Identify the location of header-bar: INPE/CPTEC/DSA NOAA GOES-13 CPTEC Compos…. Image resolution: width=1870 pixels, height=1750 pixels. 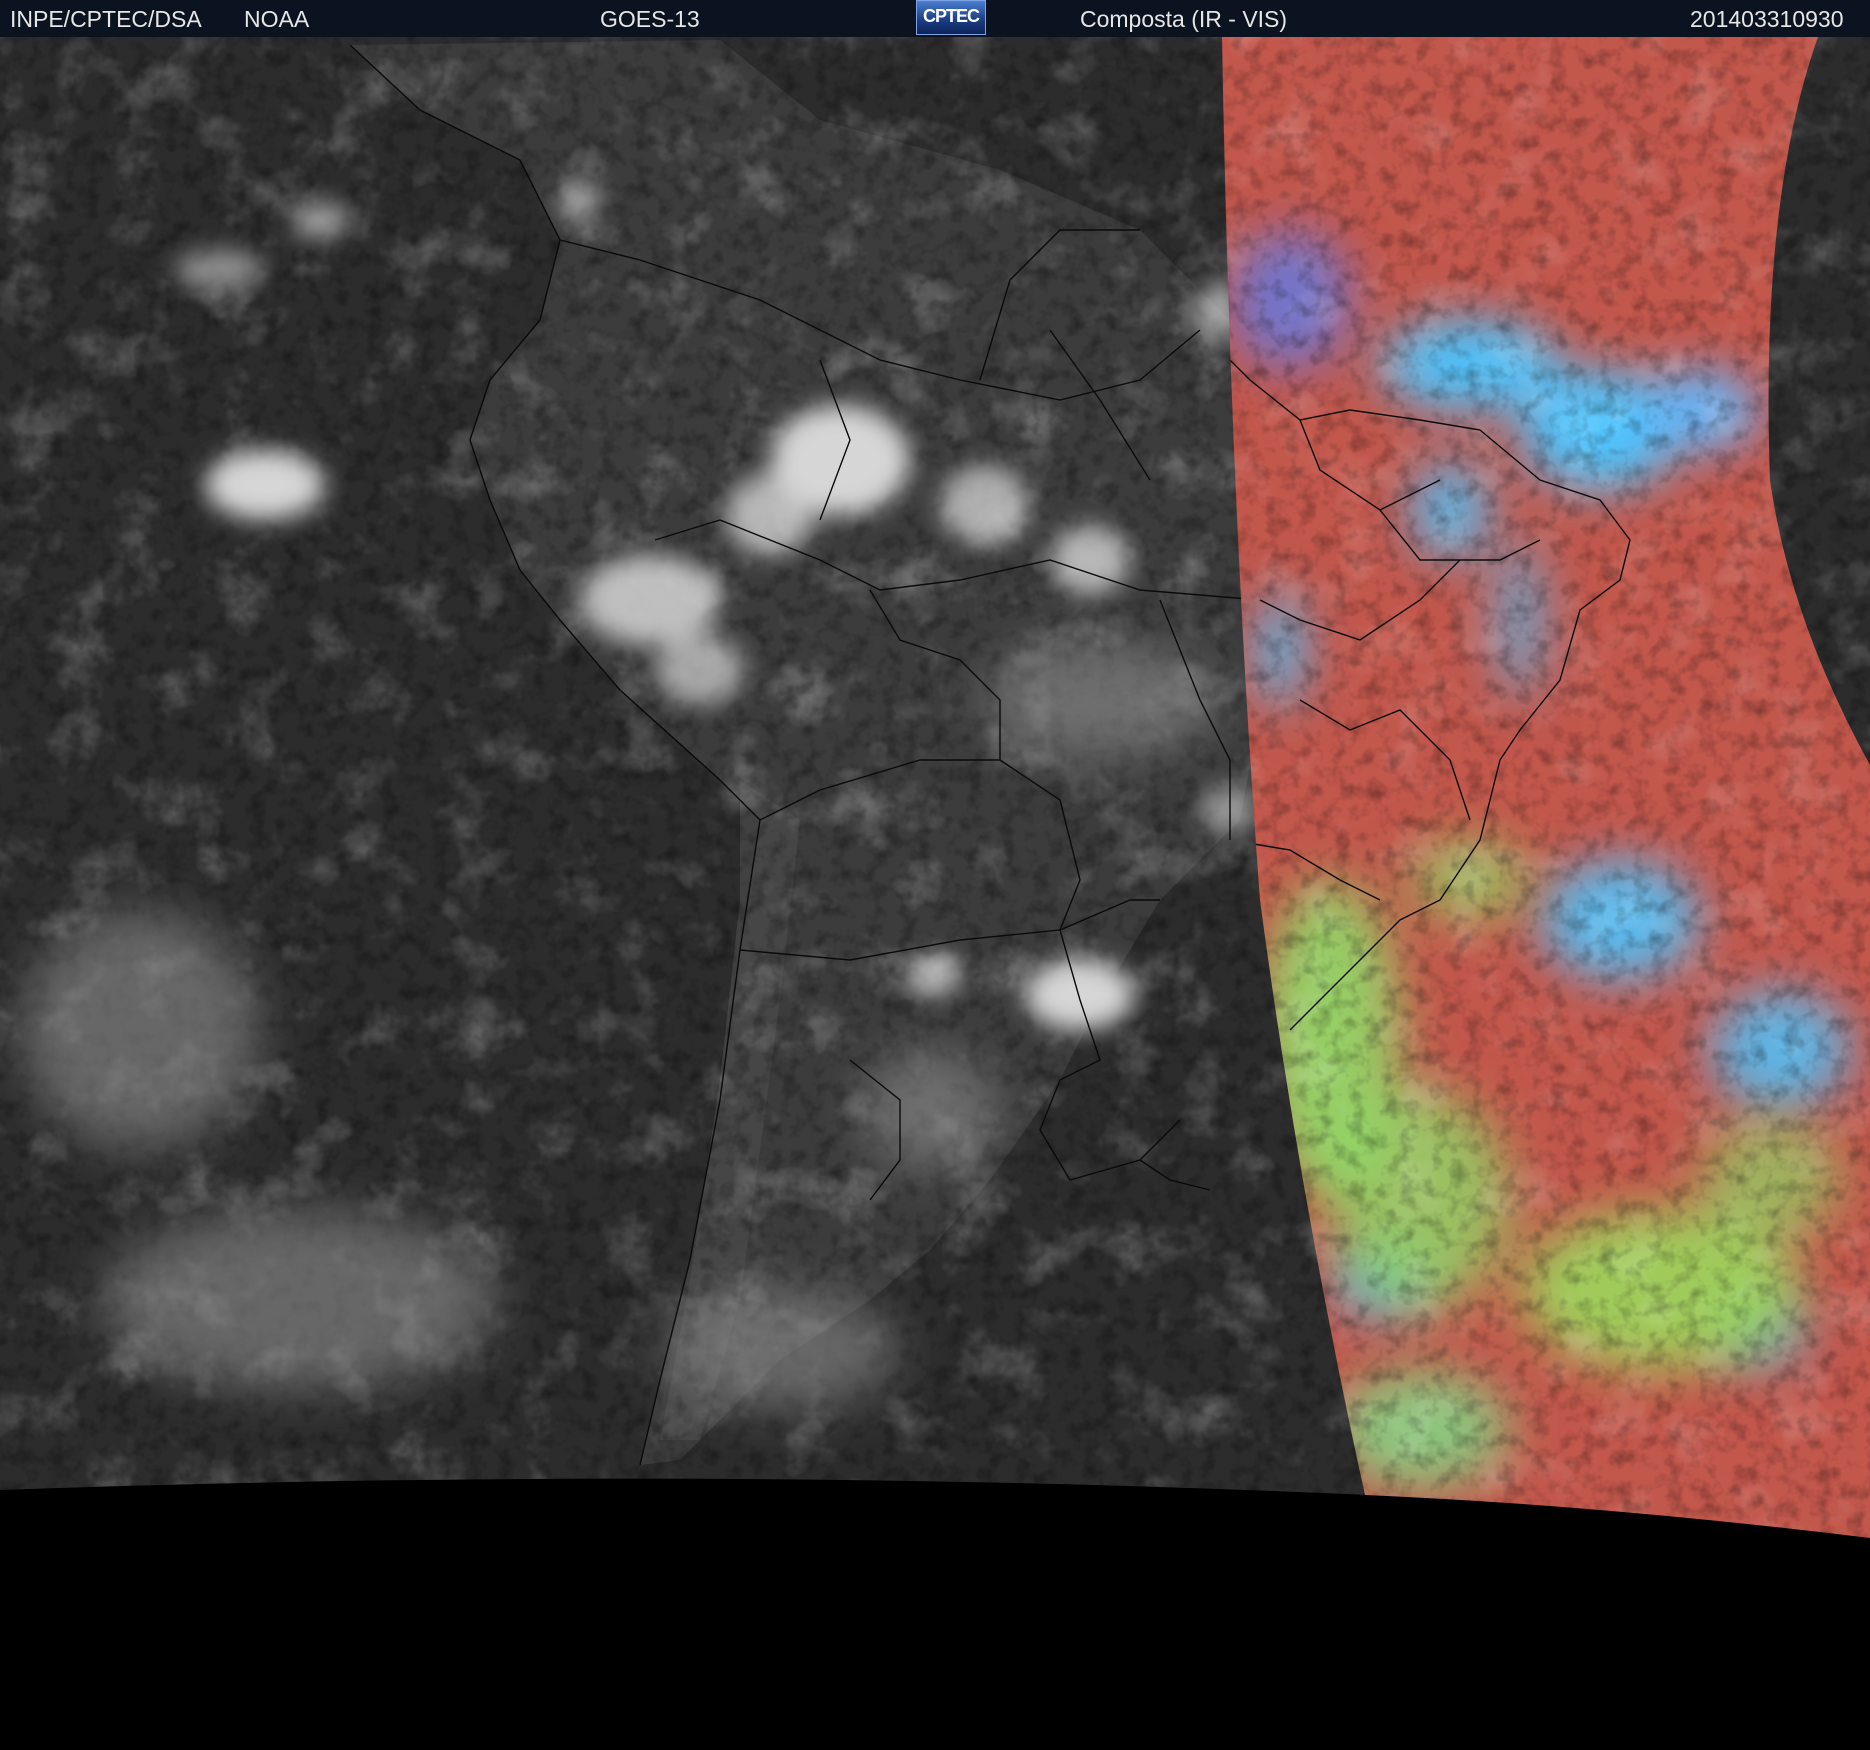
(935, 18).